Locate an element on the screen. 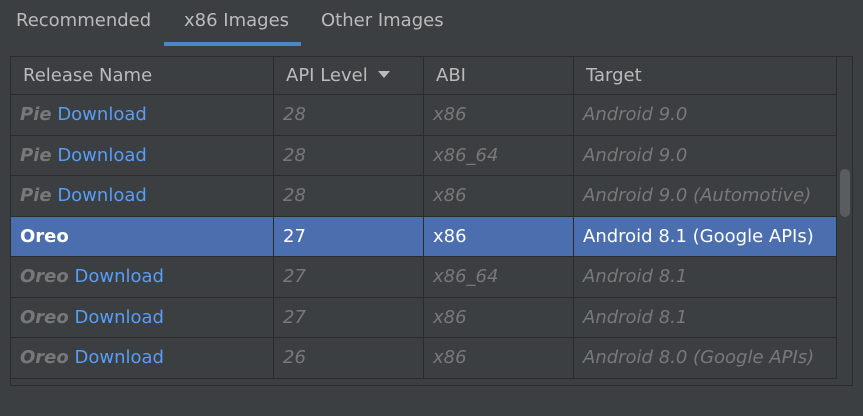  table-row: Oreo Download 27 x86_64 Android 8.1 is located at coordinates (424, 277).